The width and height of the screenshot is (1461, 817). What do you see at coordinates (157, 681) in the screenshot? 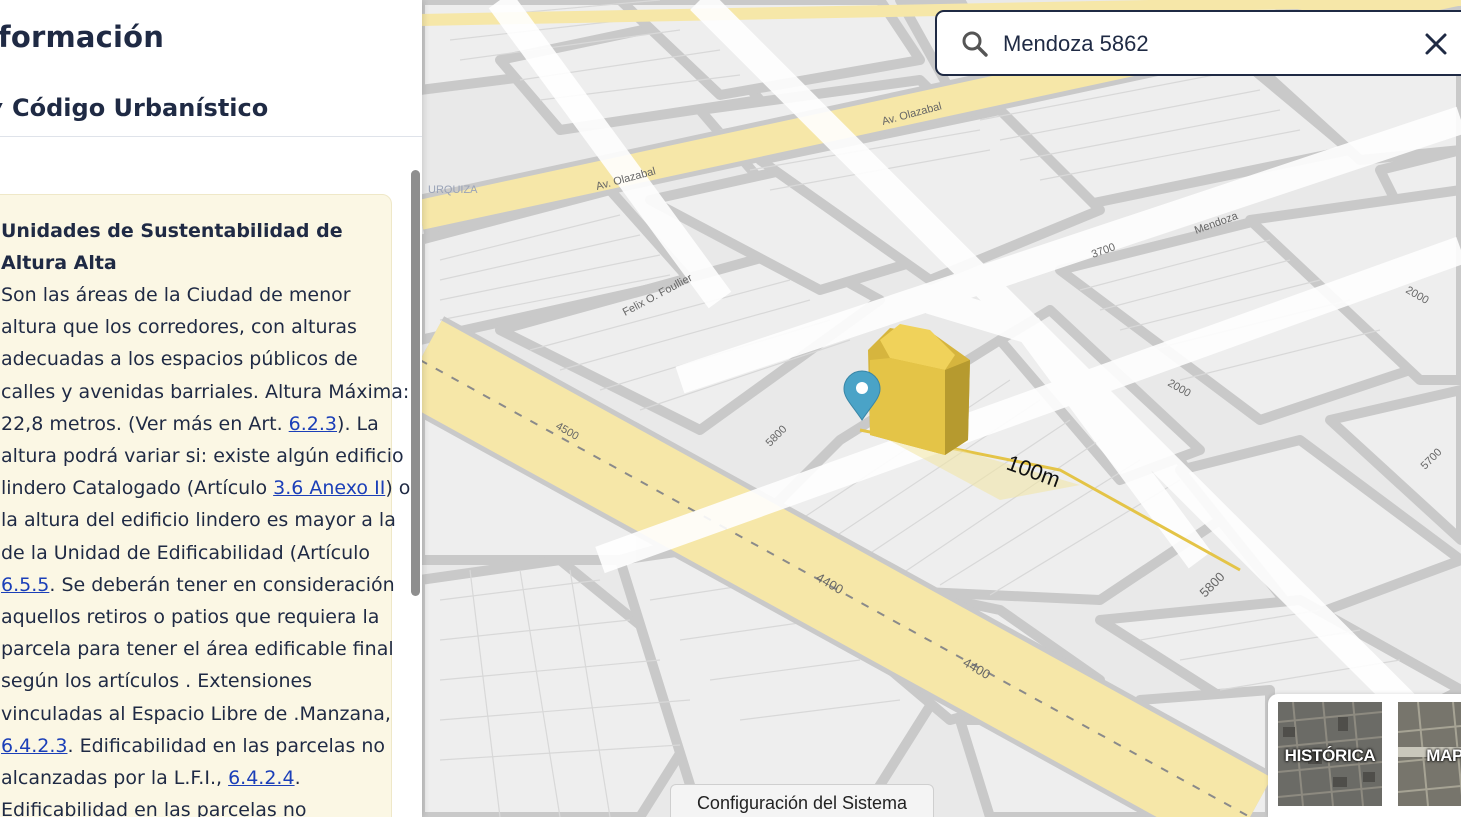
I see `card-text: según los artículos . Extensiones` at bounding box center [157, 681].